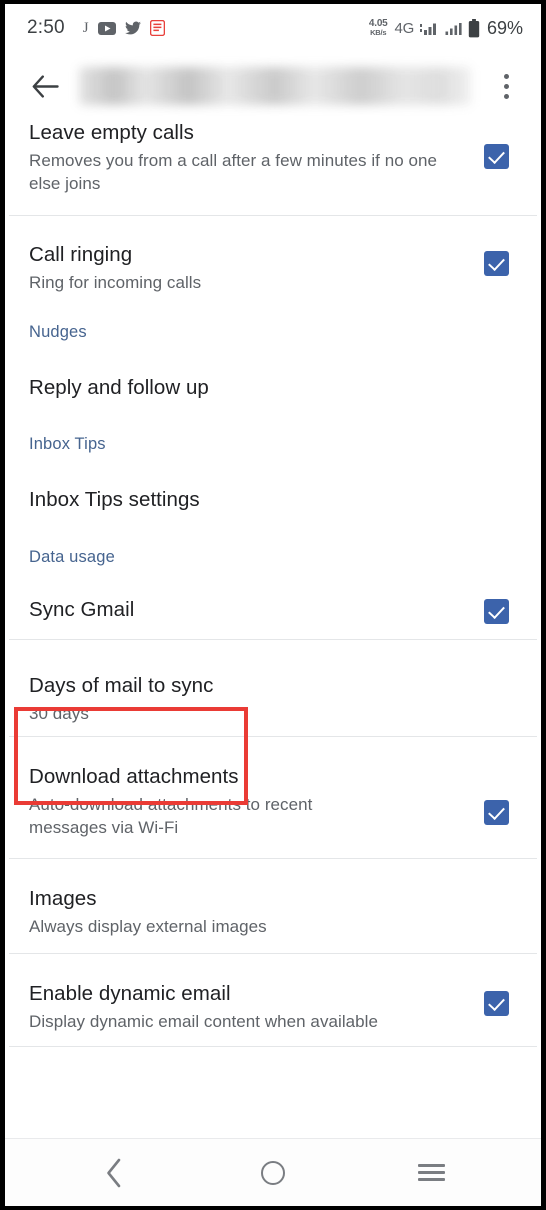 This screenshot has height=1210, width=546. Describe the element at coordinates (496, 812) in the screenshot. I see `checkbox-download-attachments` at that location.